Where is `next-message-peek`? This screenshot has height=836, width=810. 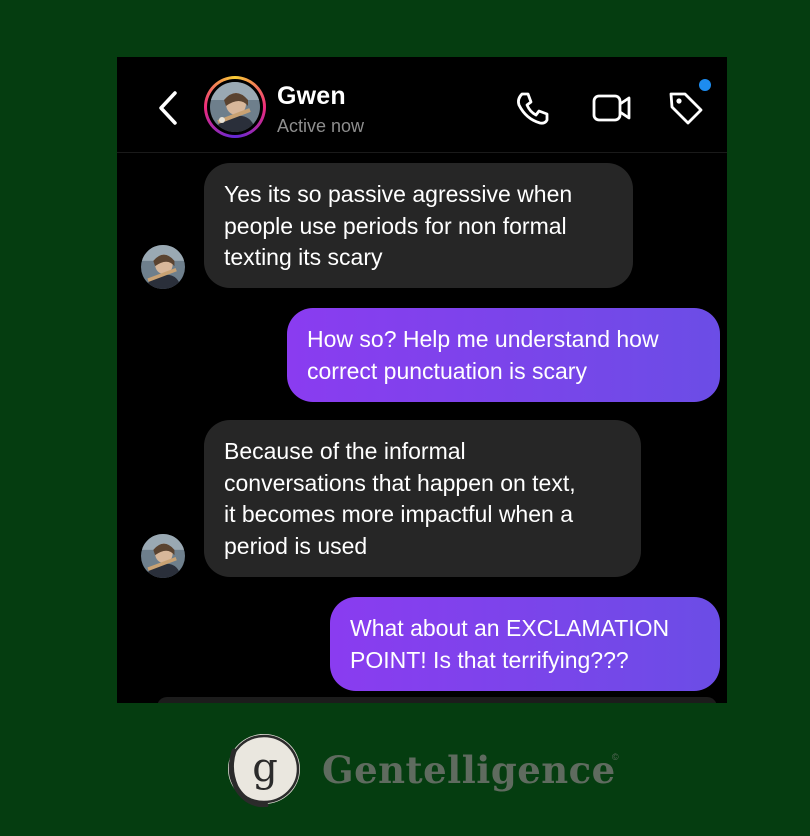
next-message-peek is located at coordinates (437, 700).